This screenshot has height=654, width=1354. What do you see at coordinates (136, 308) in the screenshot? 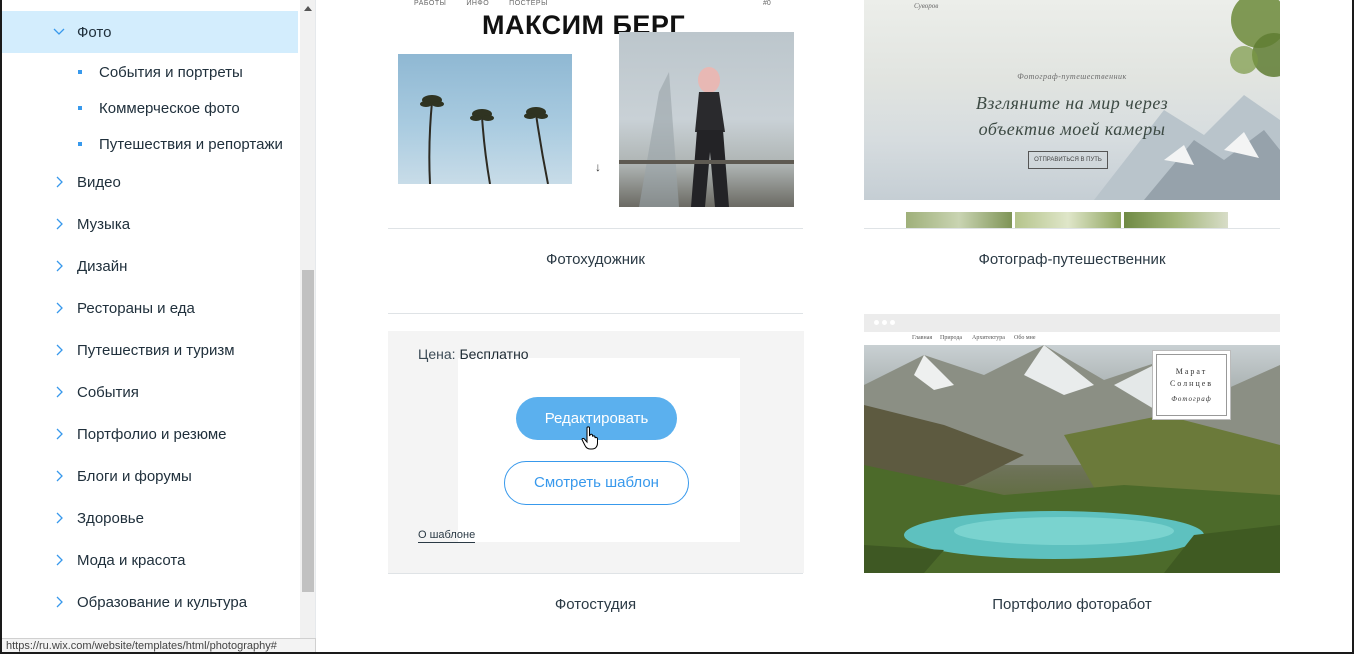
I see `sidebar-item-label: Рестораны и еда` at bounding box center [136, 308].